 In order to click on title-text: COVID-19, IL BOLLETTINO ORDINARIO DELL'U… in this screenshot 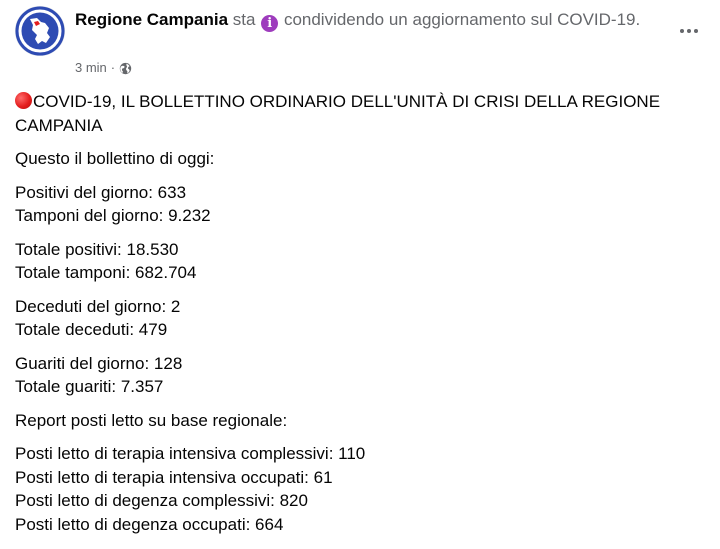, I will do `click(338, 113)`.